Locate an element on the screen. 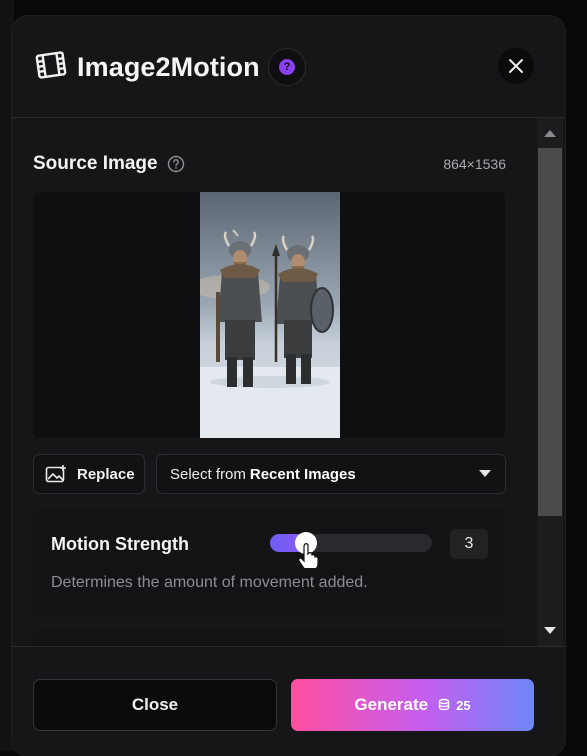 This screenshot has width=587, height=756. replace-button: Replace is located at coordinates (89, 474).